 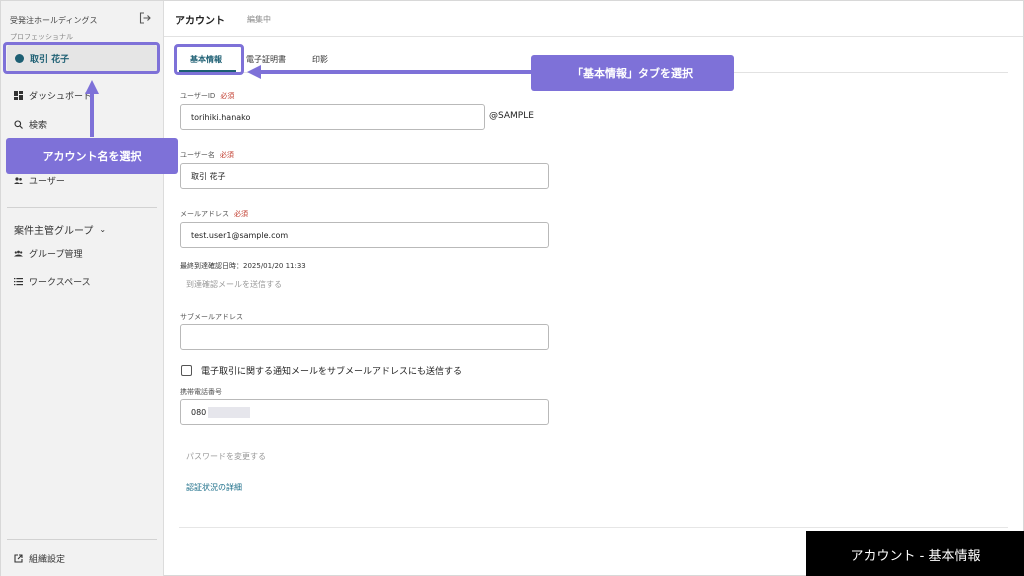 What do you see at coordinates (332, 372) in the screenshot?
I see `notify-checkbox-label: 電子取引に関する通知メールをサブメールアドレスにも送信する` at bounding box center [332, 372].